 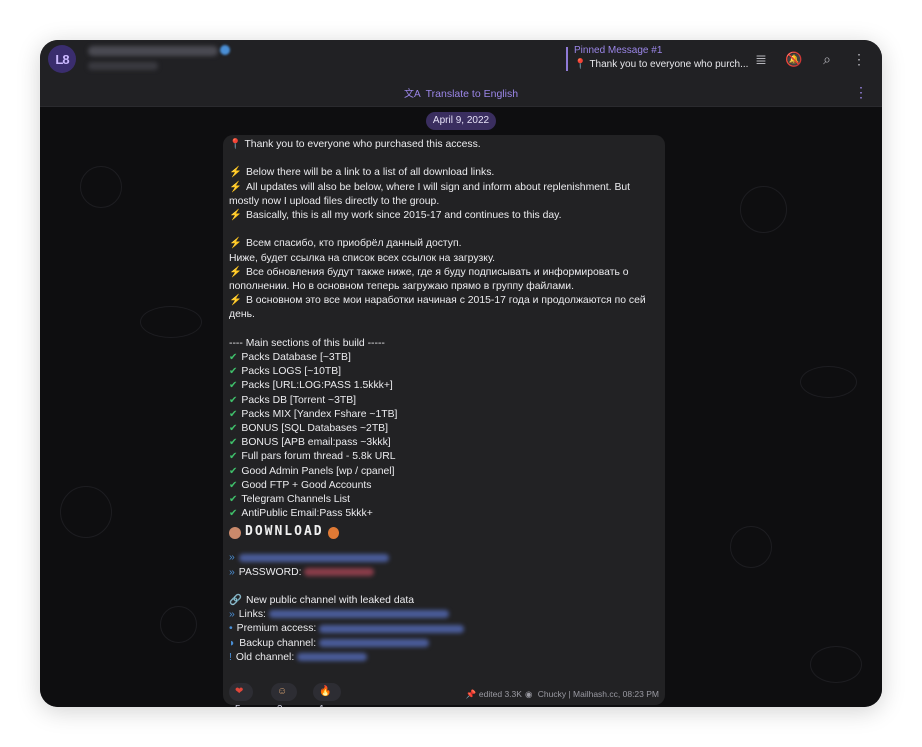 What do you see at coordinates (567, 59) in the screenshot?
I see `pinned-indicator` at bounding box center [567, 59].